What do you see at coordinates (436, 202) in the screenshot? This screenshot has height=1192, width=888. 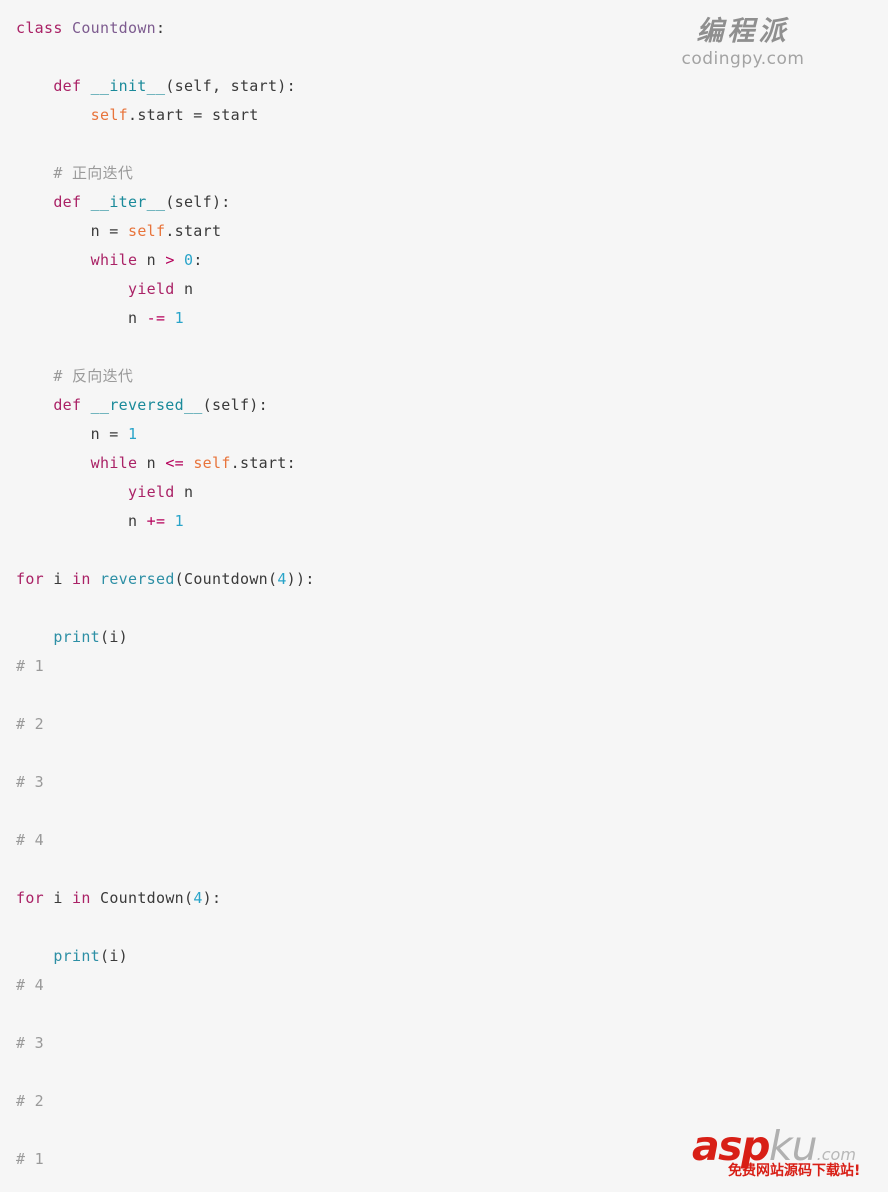 I see `code-line: def __iter__(self):` at bounding box center [436, 202].